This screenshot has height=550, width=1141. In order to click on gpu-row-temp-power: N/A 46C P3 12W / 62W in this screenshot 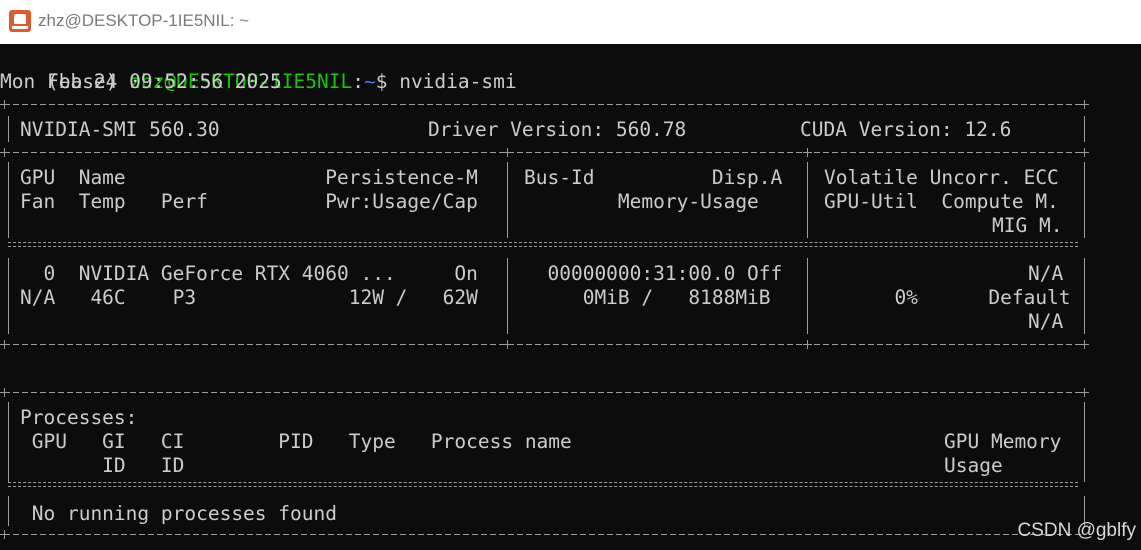, I will do `click(249, 297)`.